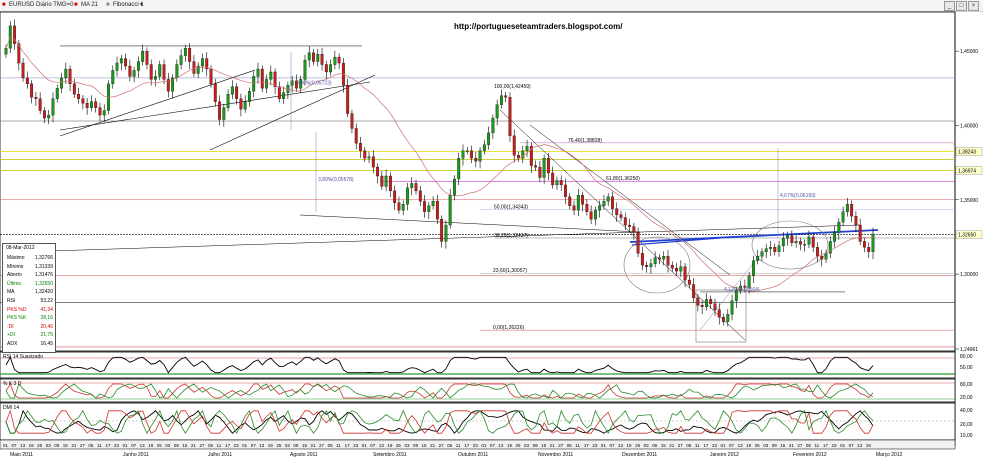 The image size is (983, 458). What do you see at coordinates (46, 326) in the screenshot?
I see `info-value: 20,46` at bounding box center [46, 326].